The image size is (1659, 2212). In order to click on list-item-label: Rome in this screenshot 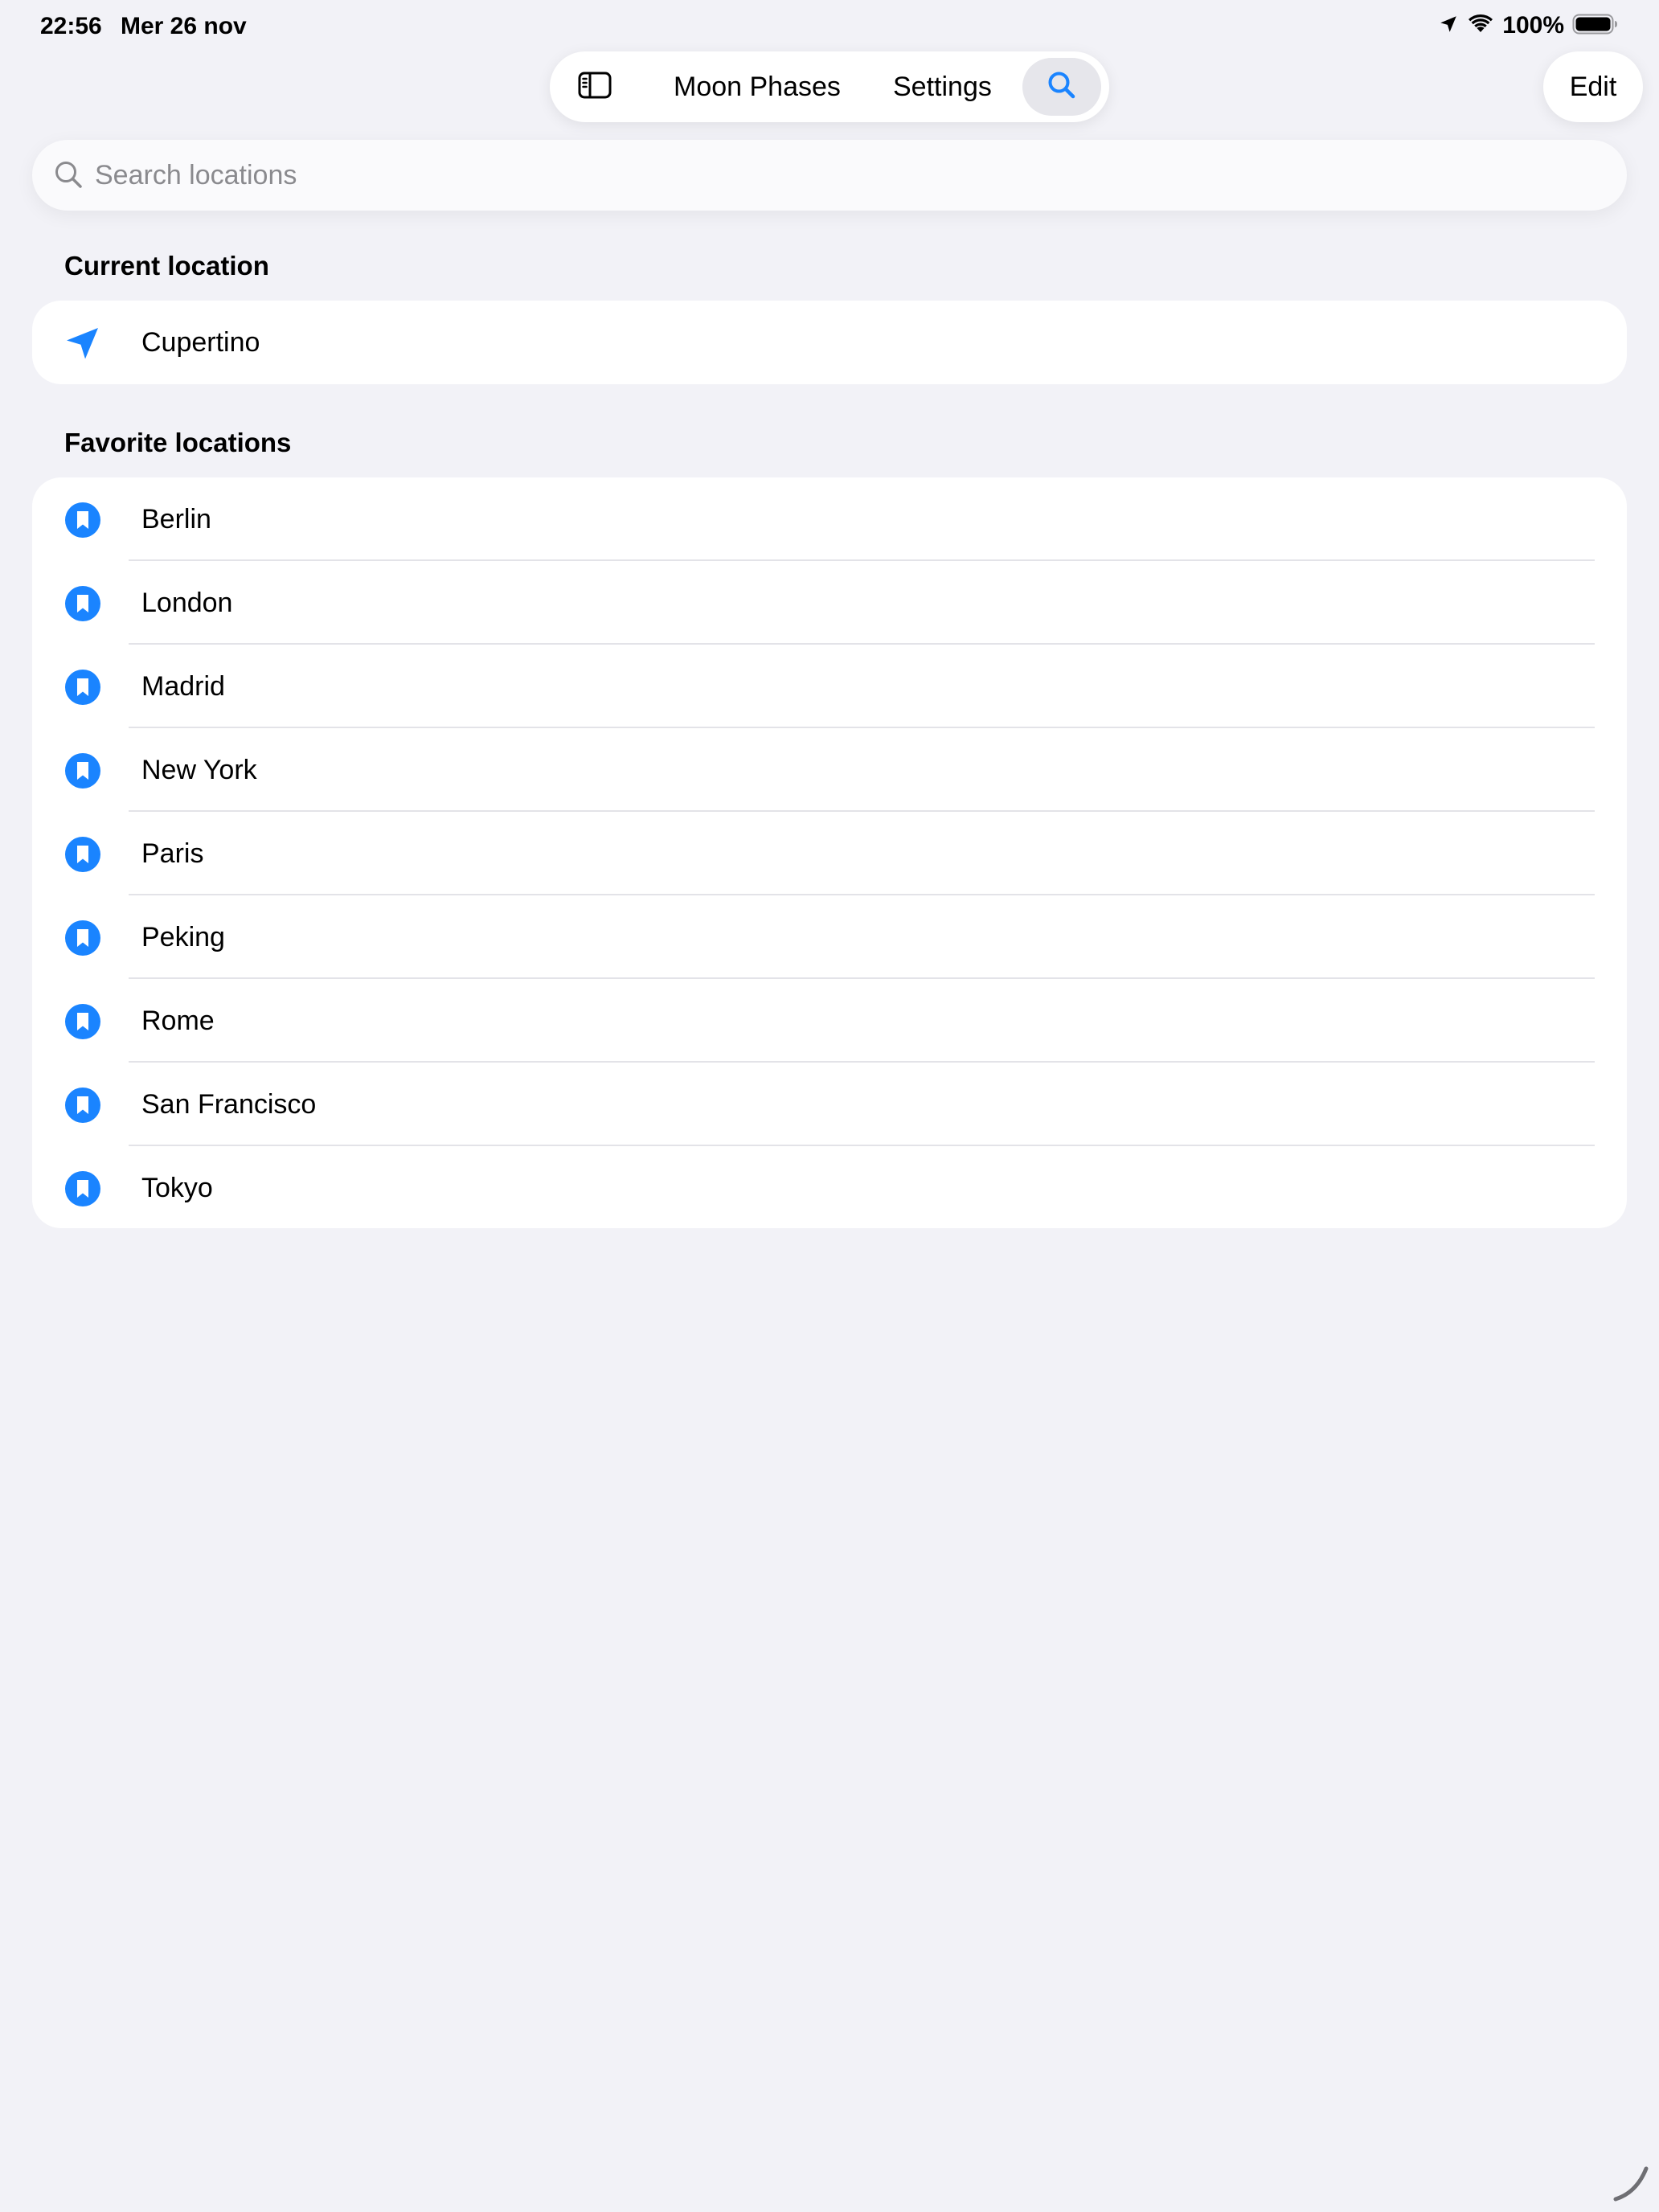, I will do `click(178, 1020)`.